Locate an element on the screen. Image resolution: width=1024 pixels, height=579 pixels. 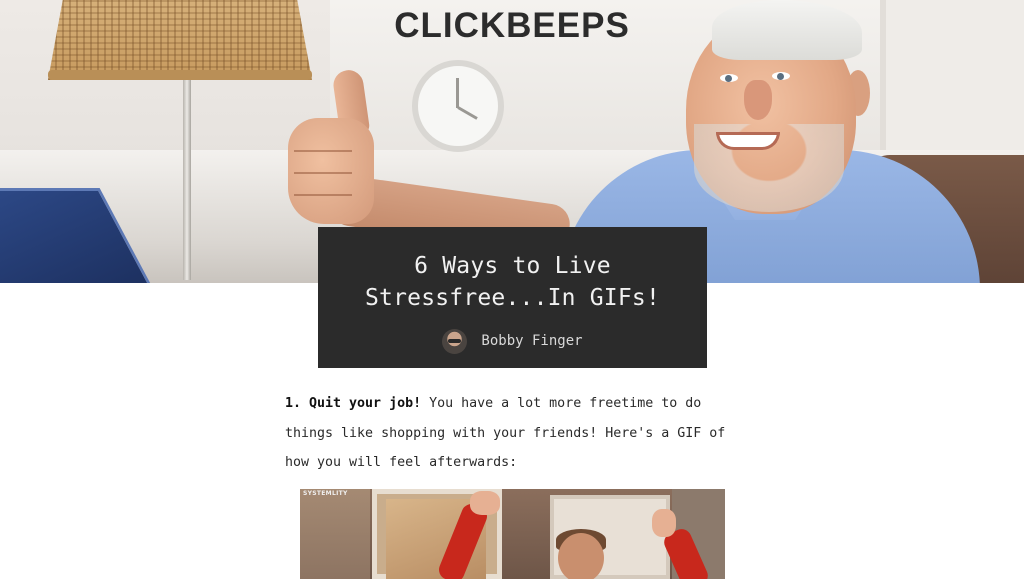
site-logo-link: CLICKBEEPS is located at coordinates (512, 25).